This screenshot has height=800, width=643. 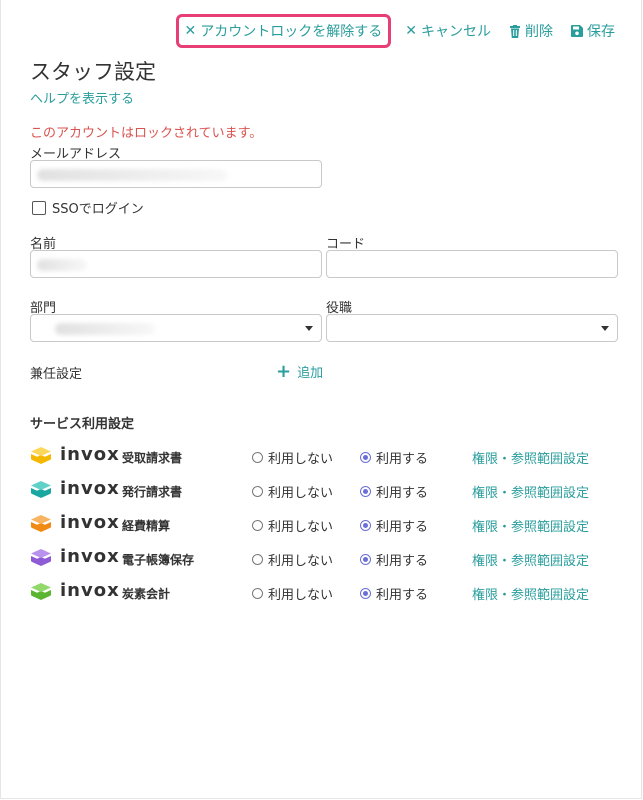 I want to click on department-select, so click(x=176, y=328).